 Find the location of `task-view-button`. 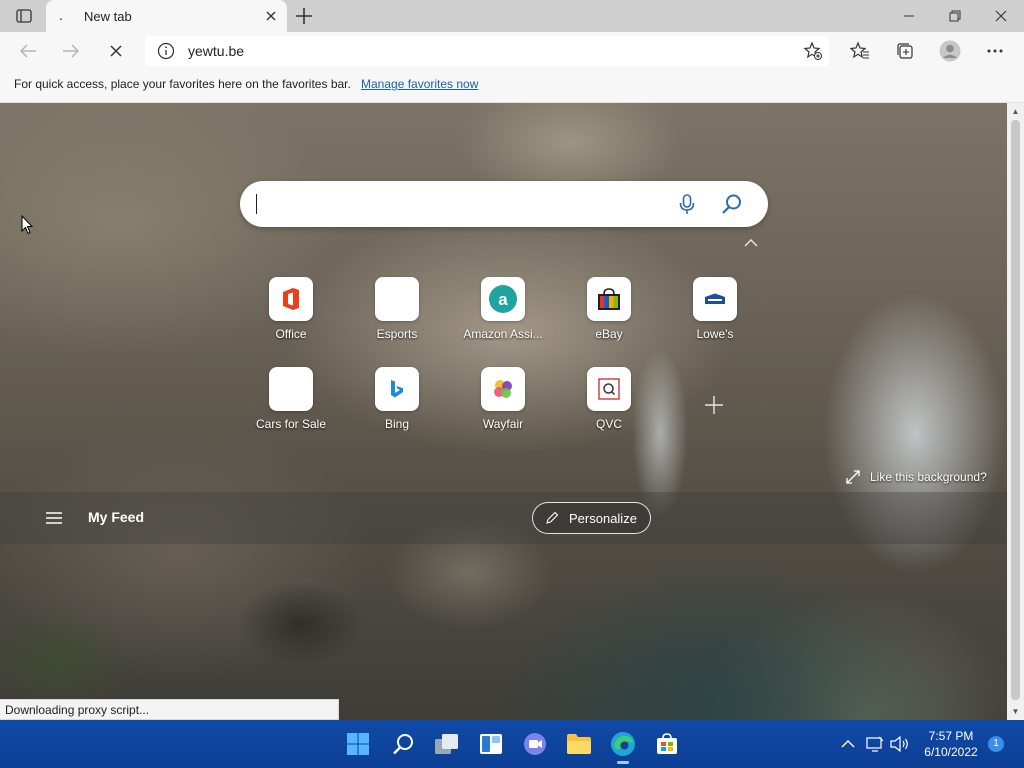

task-view-button is located at coordinates (447, 744).